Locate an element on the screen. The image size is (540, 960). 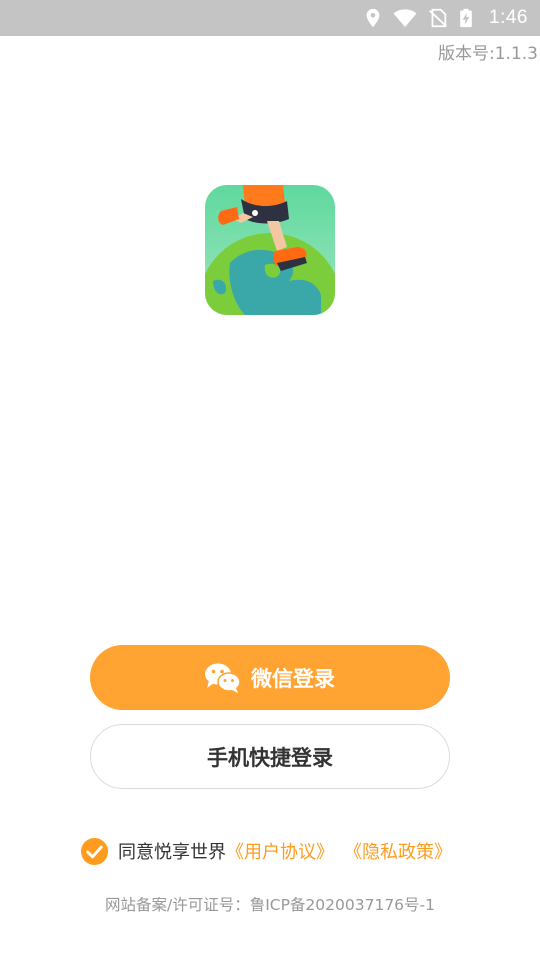
phone-login-label: 手机快捷登录 is located at coordinates (270, 757).